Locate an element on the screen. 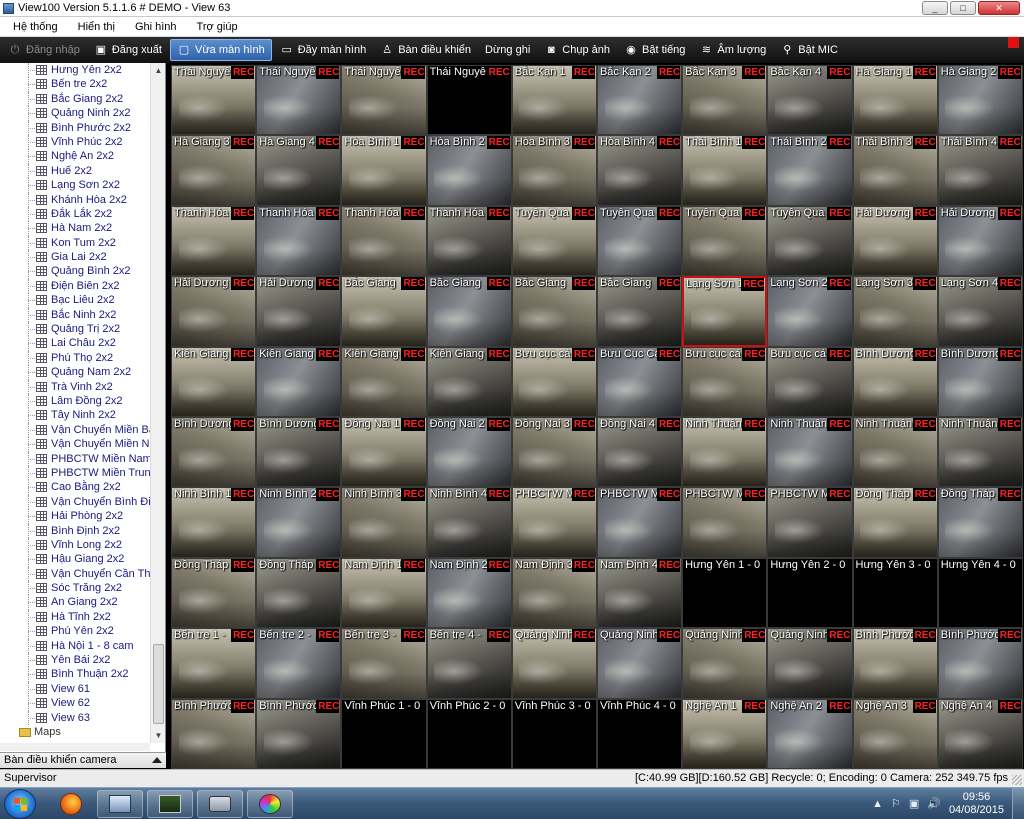 The image size is (1024, 819). camera-tile: Bến tre 2 - REC is located at coordinates (299, 663).